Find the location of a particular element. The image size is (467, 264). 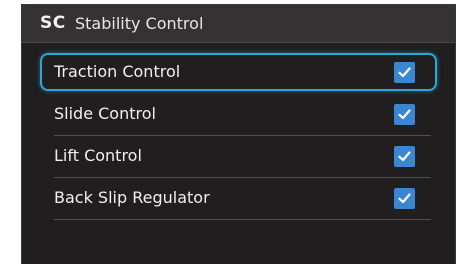

setting-row-slide-control: Slide Control is located at coordinates (238, 115).